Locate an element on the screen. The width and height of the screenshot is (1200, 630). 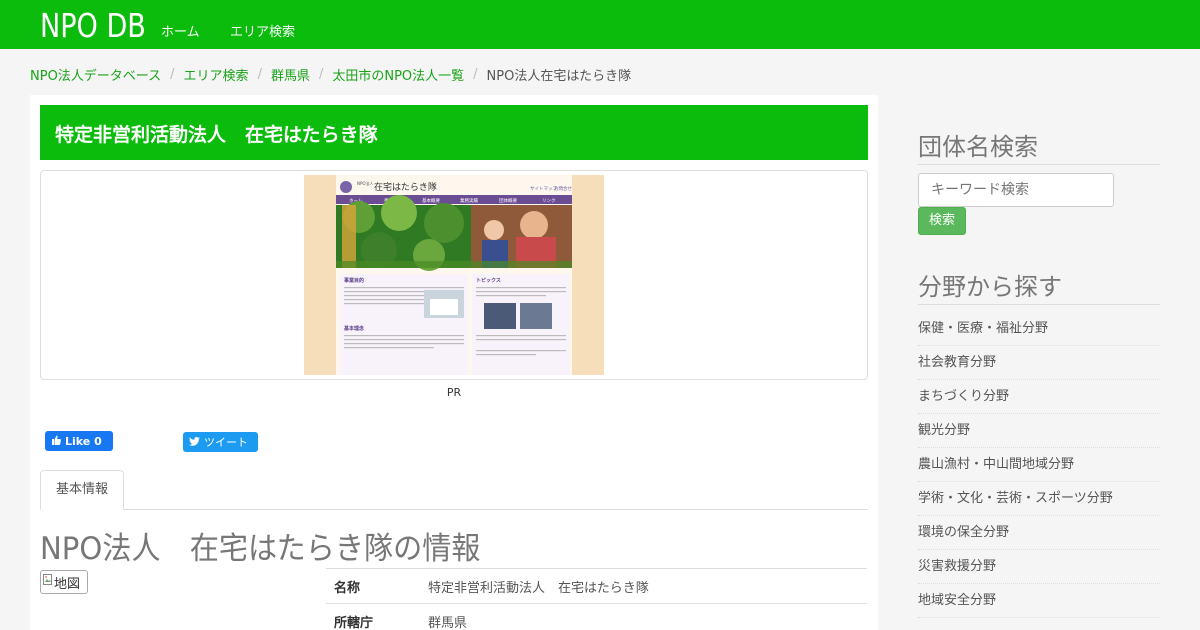
breadcrumb-item-gunma: 群馬県 is located at coordinates (290, 74).